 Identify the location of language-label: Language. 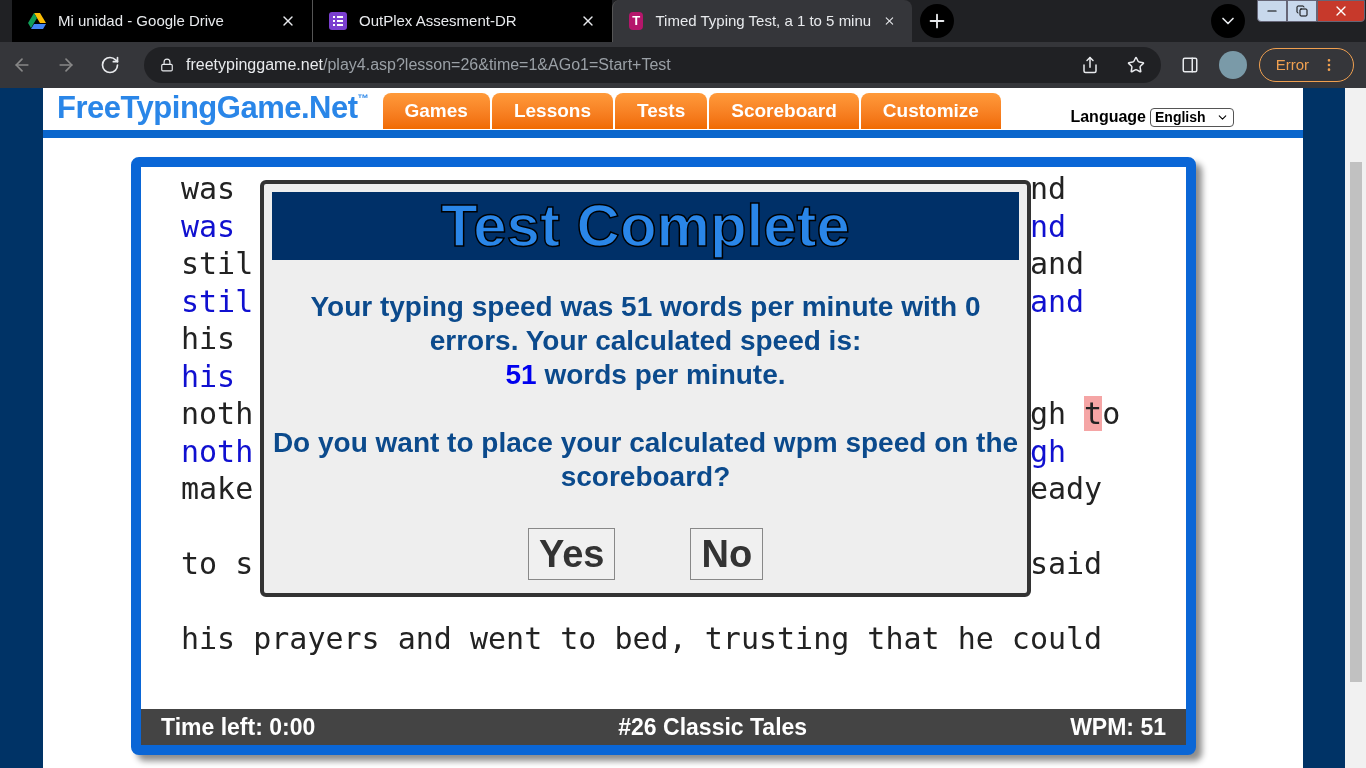
(1108, 117).